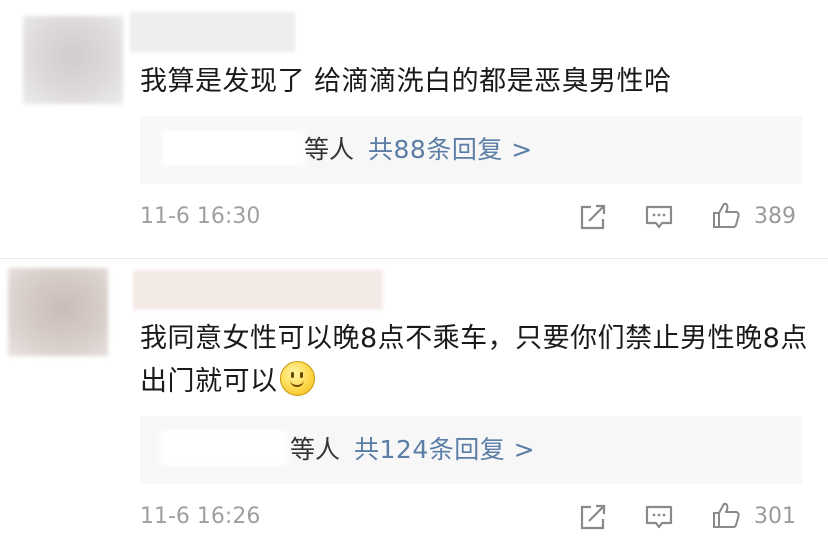  I want to click on comment-footer: 11-6 16:30 389, so click(470, 218).